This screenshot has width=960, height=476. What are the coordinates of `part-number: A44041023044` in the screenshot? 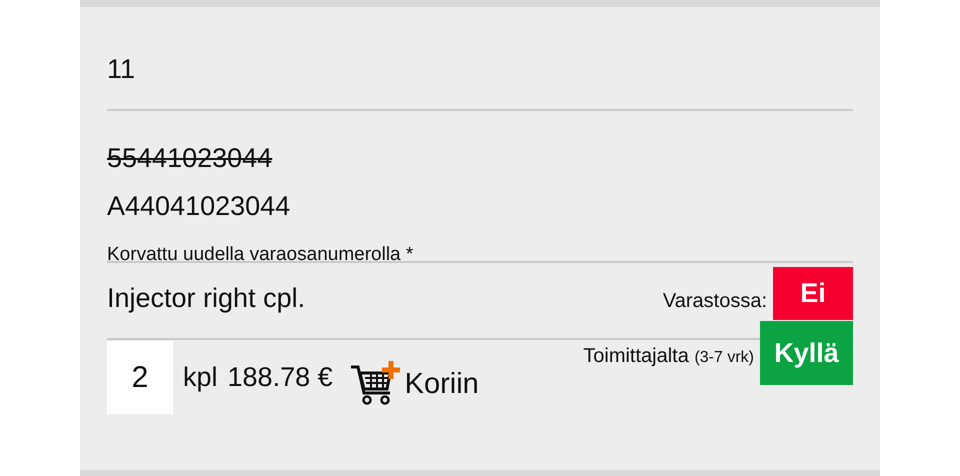 It's located at (198, 206).